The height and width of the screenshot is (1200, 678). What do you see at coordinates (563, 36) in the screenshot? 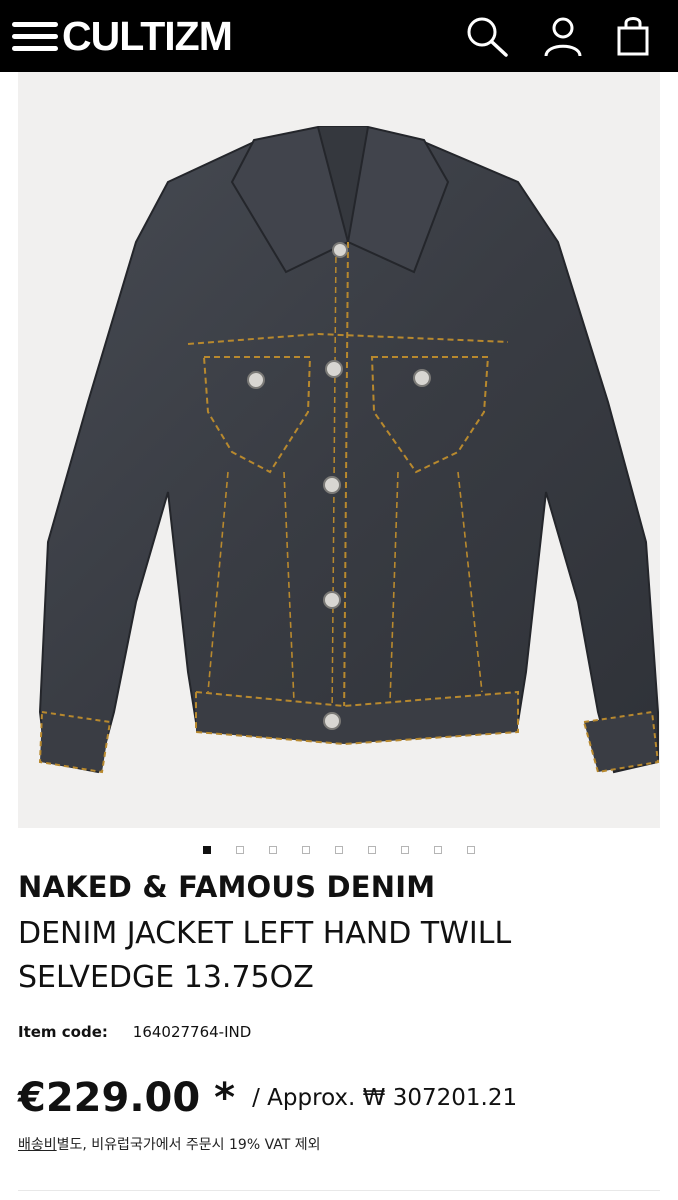
I see `account-icon` at bounding box center [563, 36].